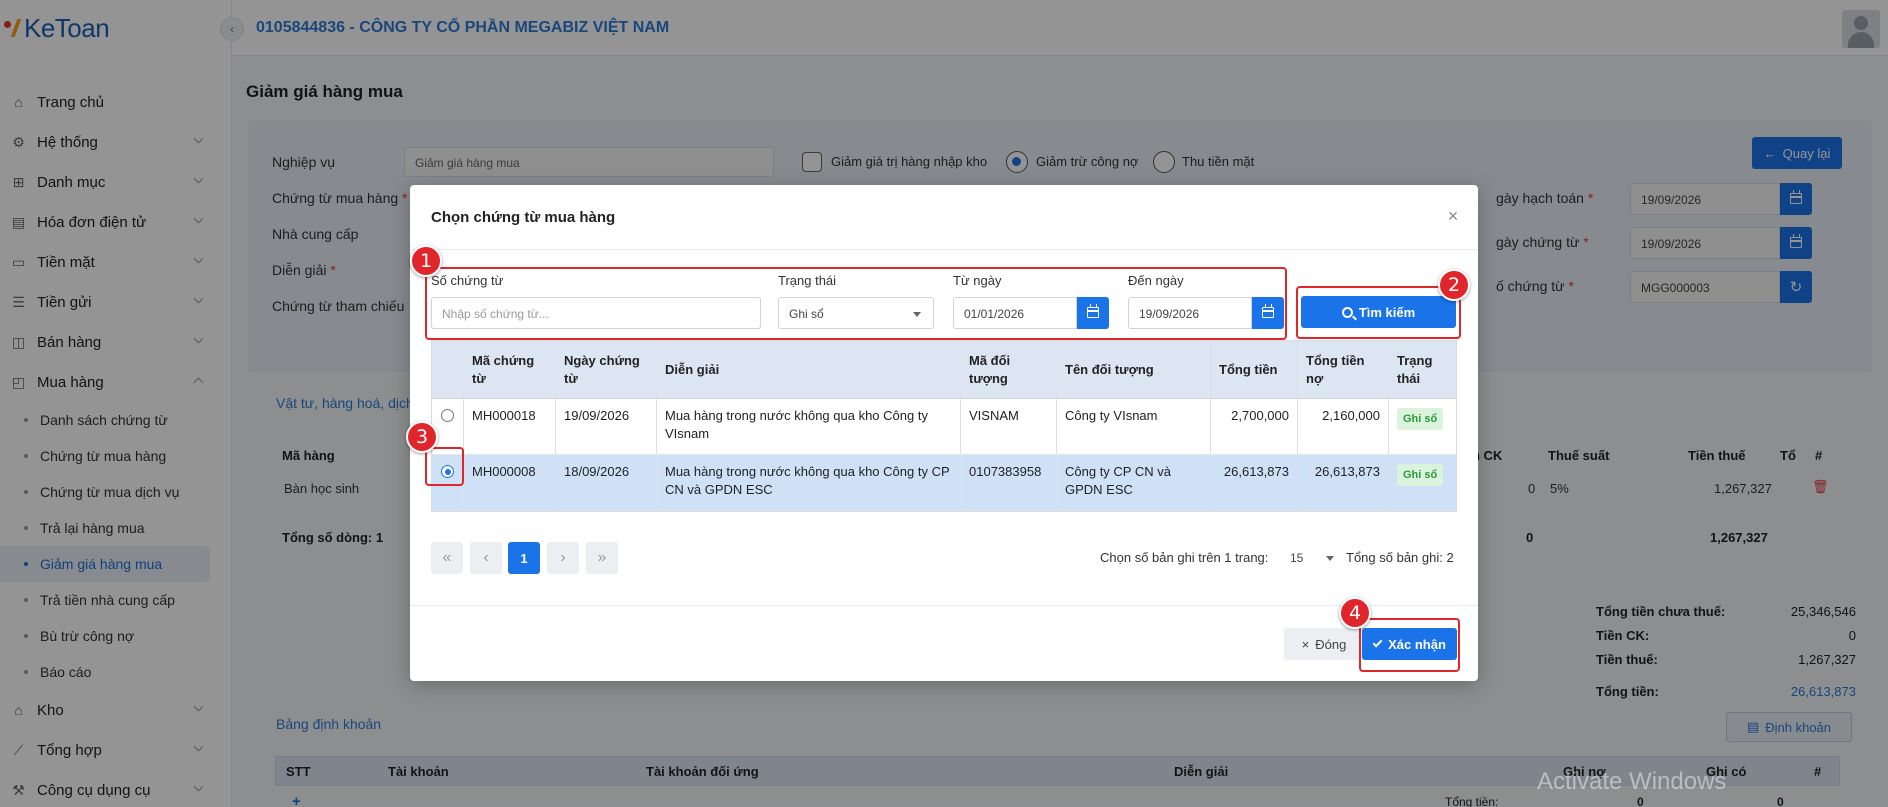  Describe the element at coordinates (1156, 280) in the screenshot. I see `to-date-label: Đến ngày` at that location.